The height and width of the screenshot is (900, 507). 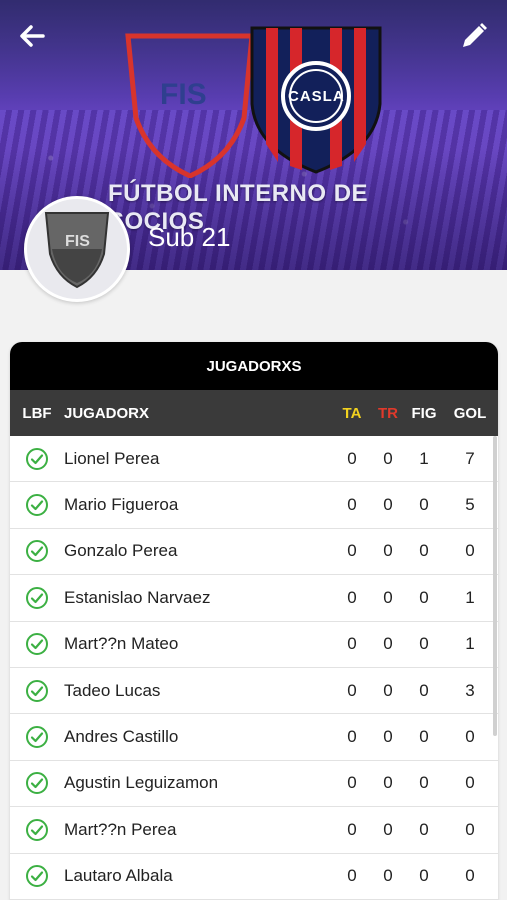 I want to click on player-name: Lautaro Albala, so click(x=118, y=876).